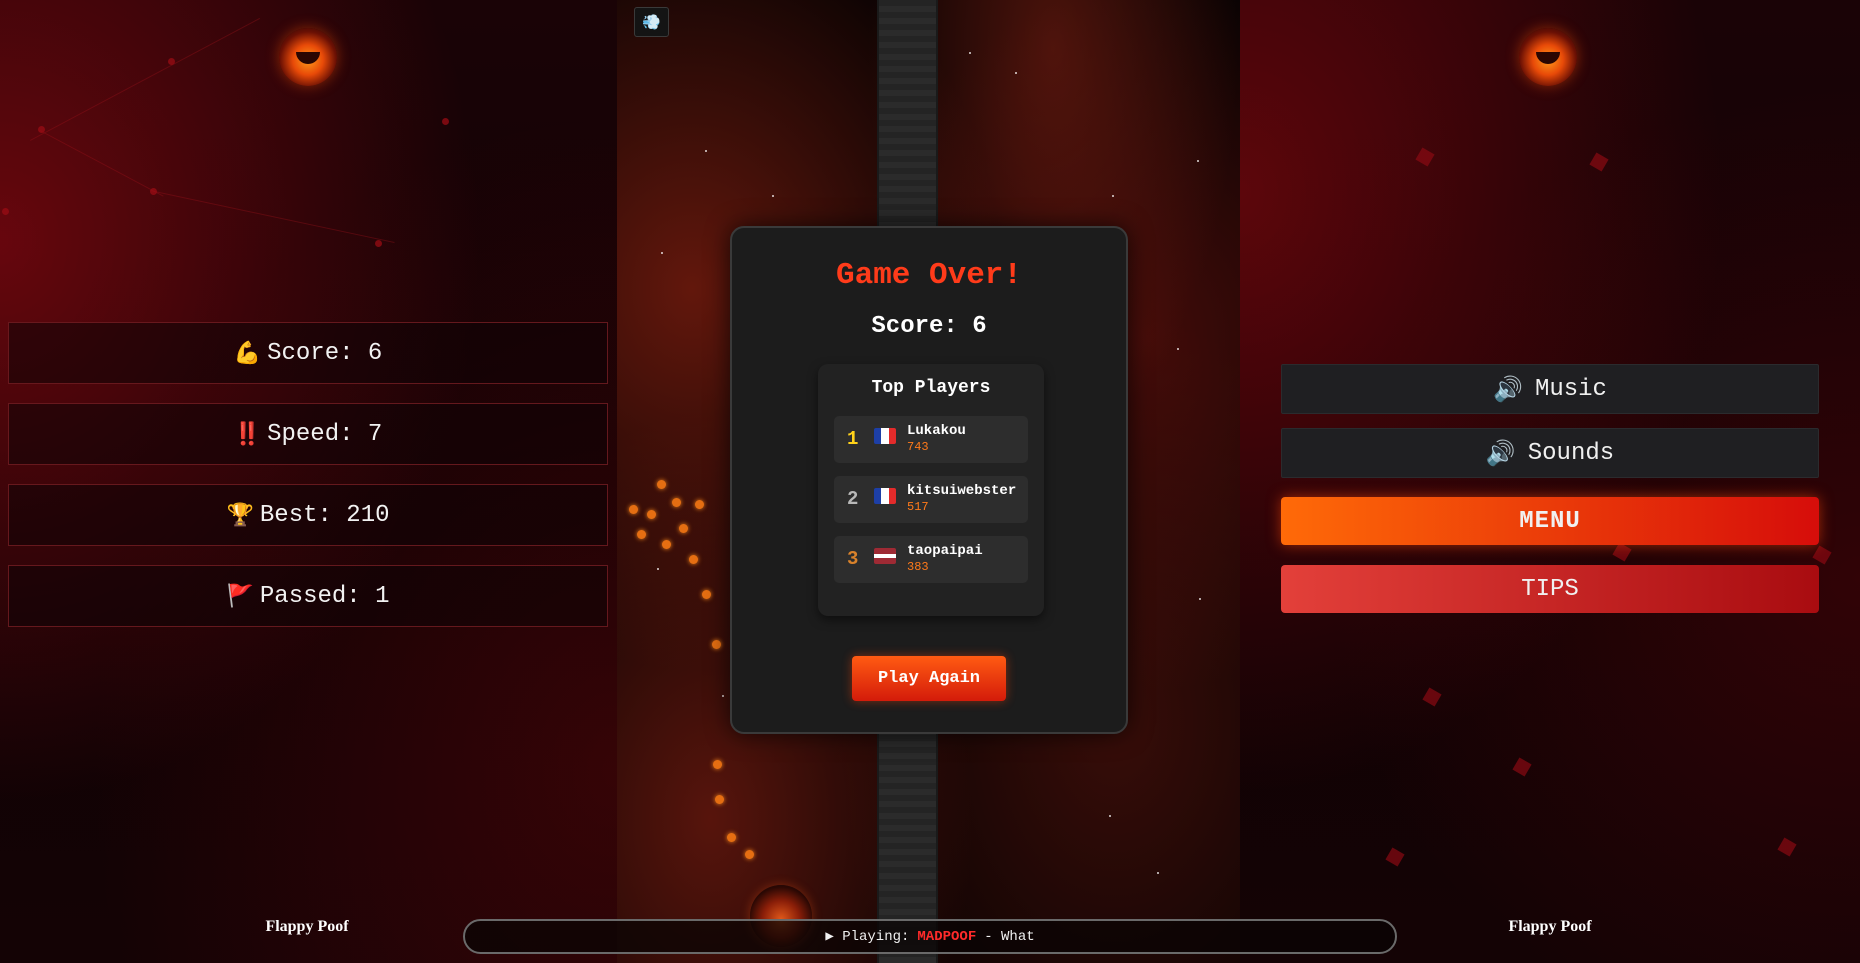 The image size is (1860, 963). Describe the element at coordinates (867, 937) in the screenshot. I see `now-playing-prefix: ▶ Playing:` at that location.